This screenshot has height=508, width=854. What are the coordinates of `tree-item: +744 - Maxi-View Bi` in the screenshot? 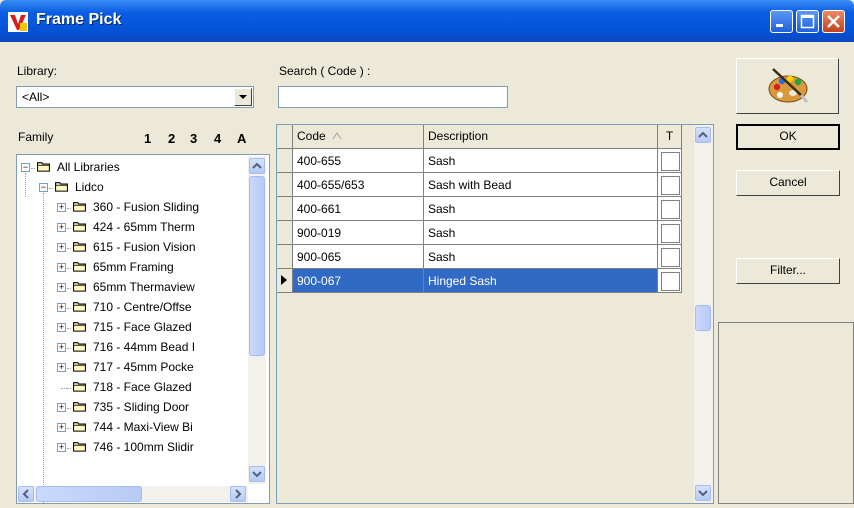 It's located at (142, 428).